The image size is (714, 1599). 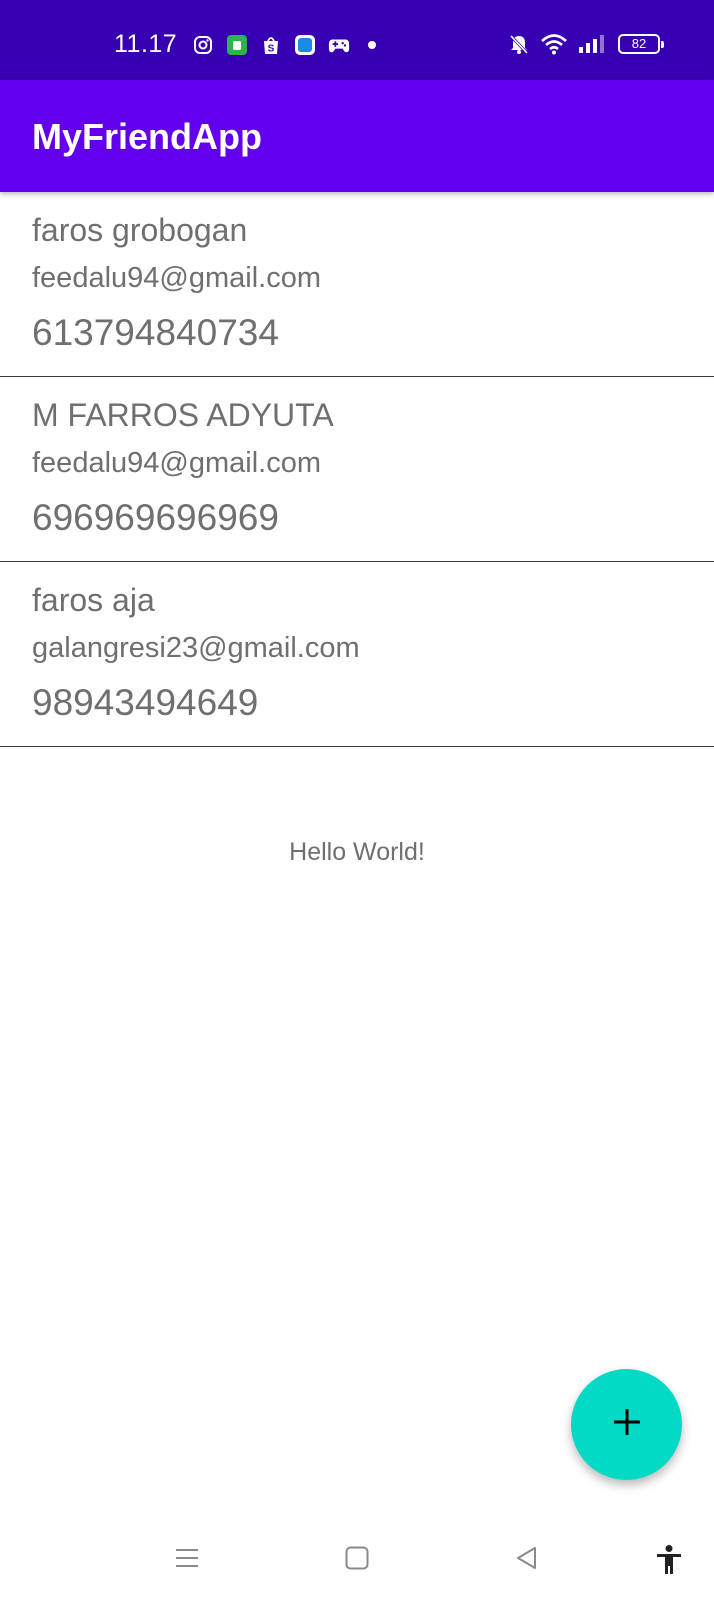 What do you see at coordinates (554, 44) in the screenshot?
I see `wifi-icon` at bounding box center [554, 44].